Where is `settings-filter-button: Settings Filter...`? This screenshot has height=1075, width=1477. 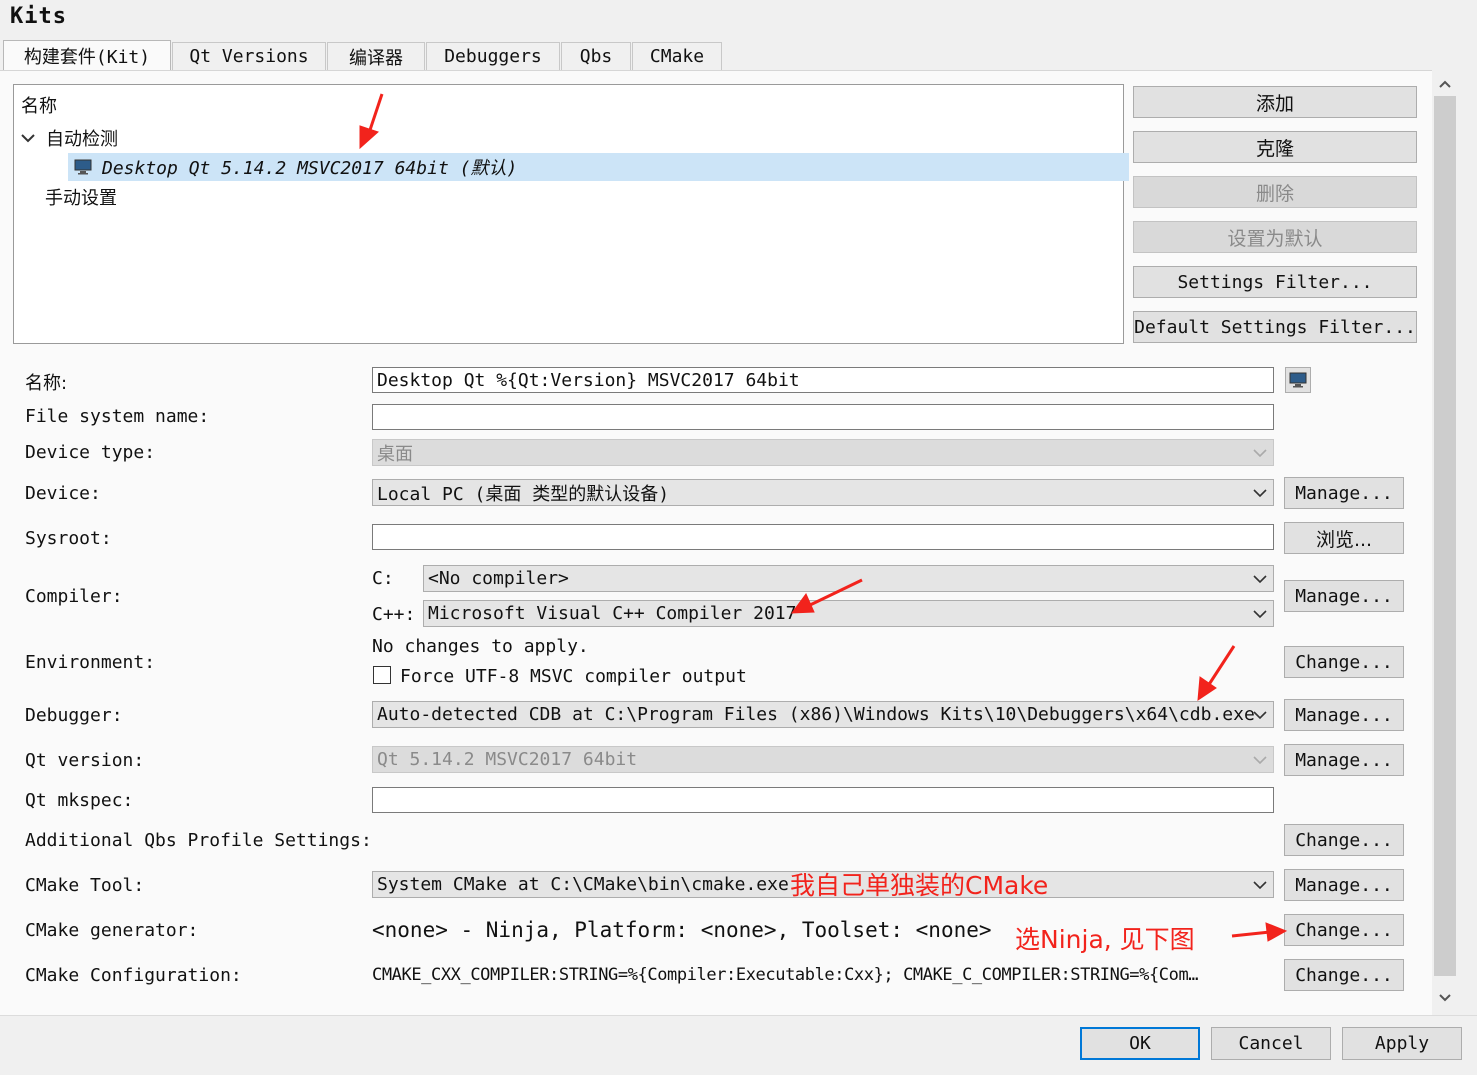
settings-filter-button: Settings Filter... is located at coordinates (1275, 282).